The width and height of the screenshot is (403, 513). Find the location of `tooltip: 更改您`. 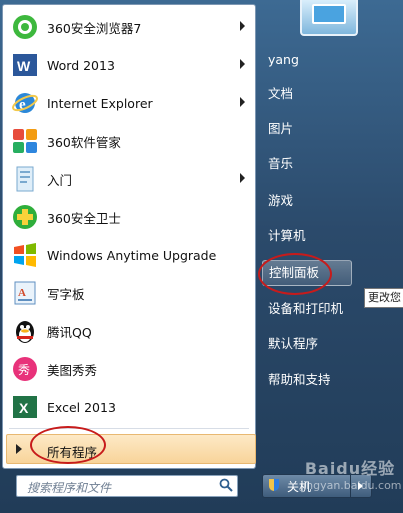

tooltip: 更改您 is located at coordinates (383, 298).